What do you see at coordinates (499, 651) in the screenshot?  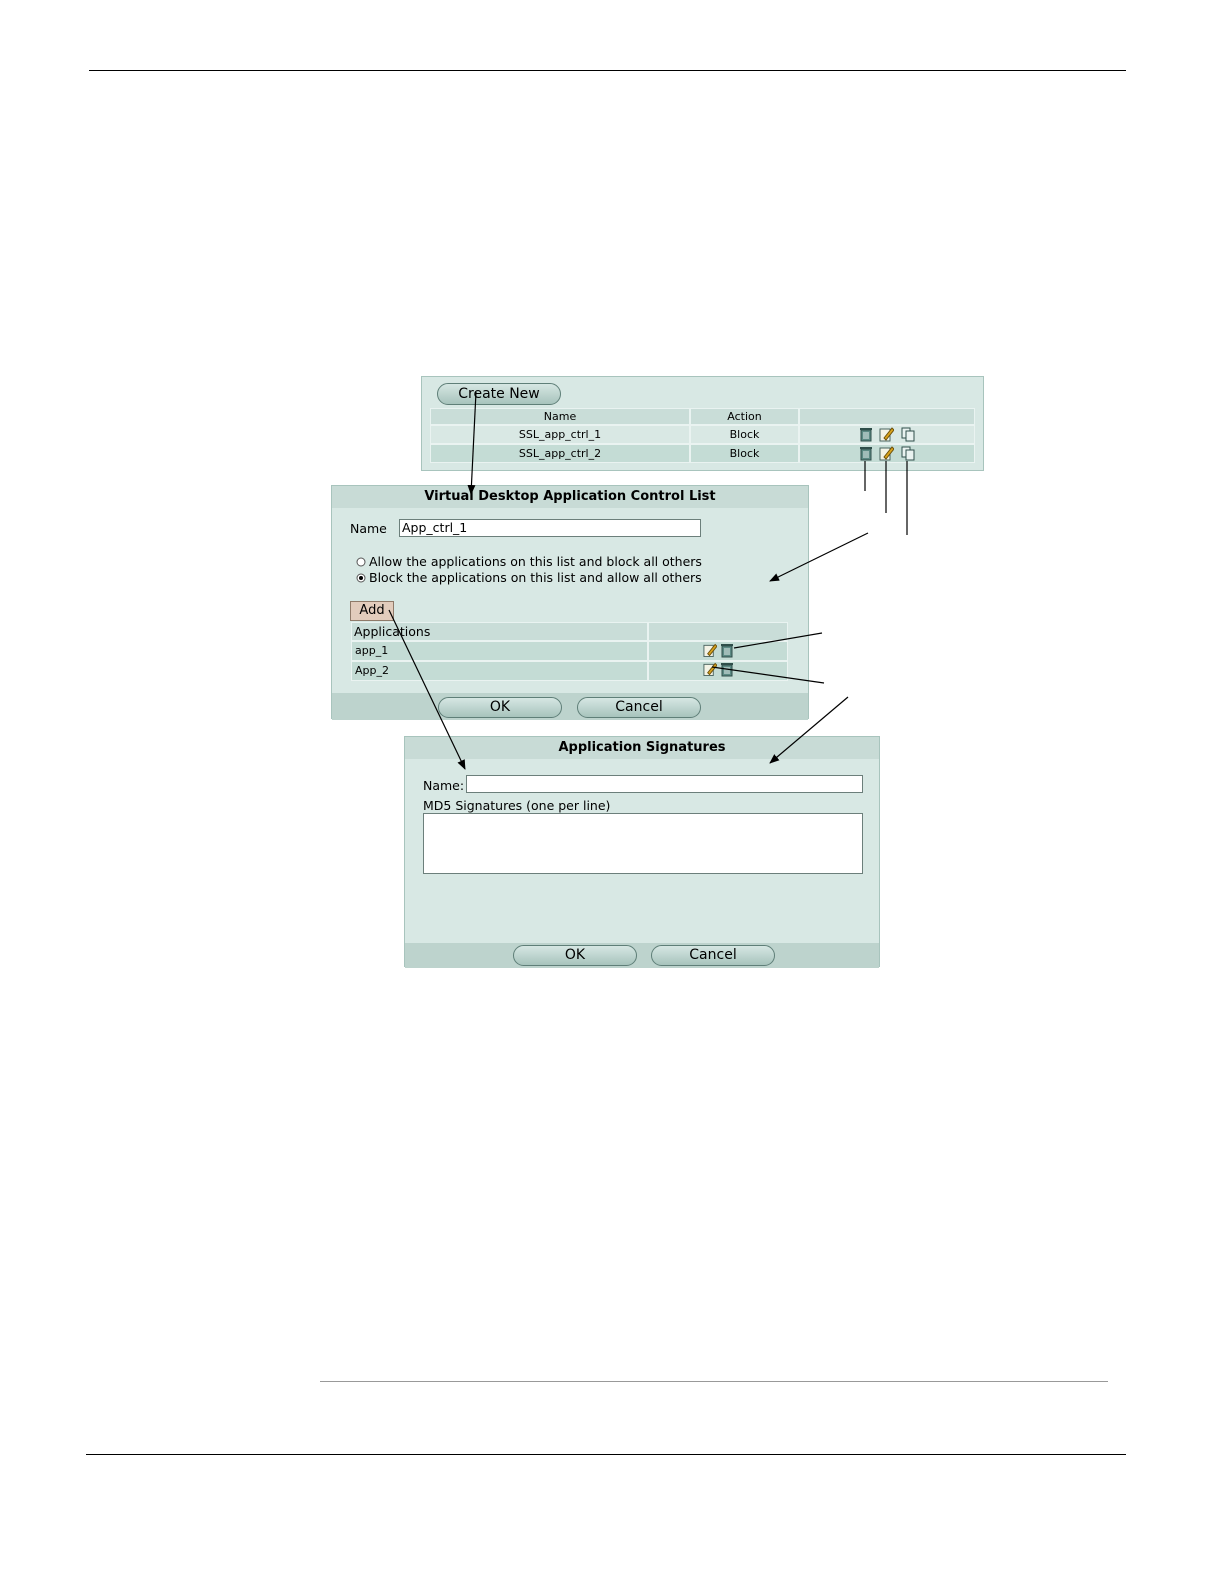 I see `list-item: app_1` at bounding box center [499, 651].